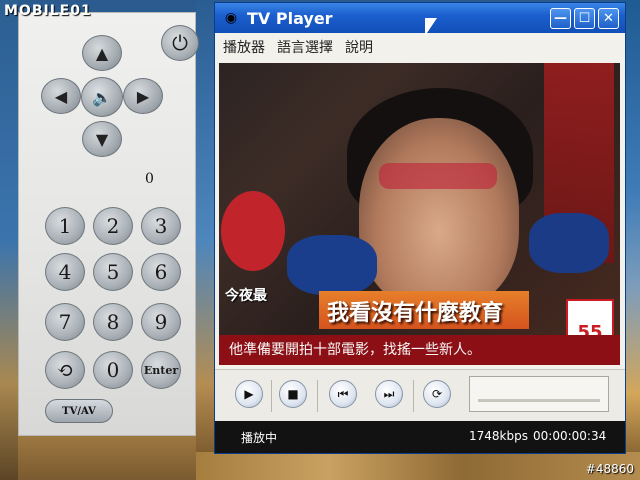  Describe the element at coordinates (161, 226) in the screenshot. I see `key-3: 3` at that location.